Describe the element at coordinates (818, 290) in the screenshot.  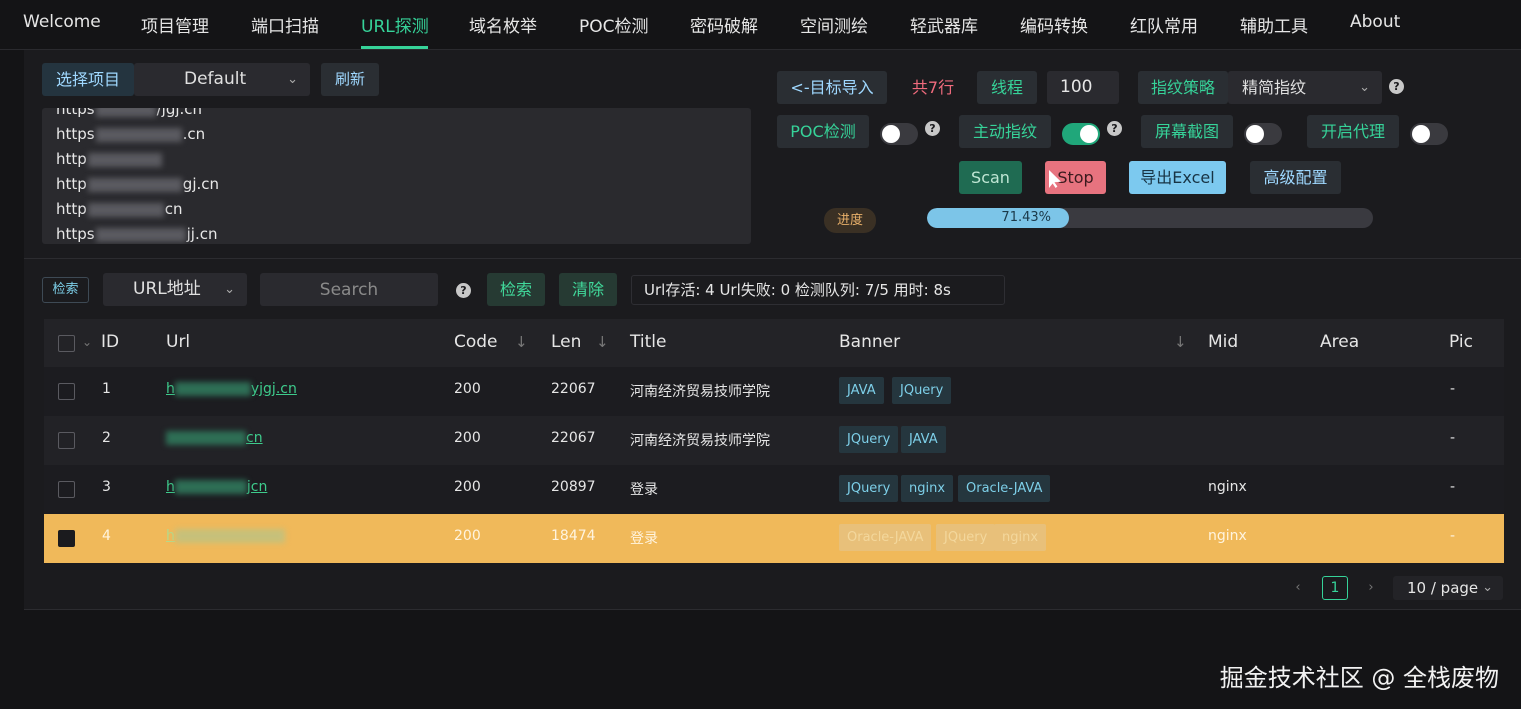
I see `stats-bar: Url存活: 4 Url失败: 0 检测队列: 7/5 用时: 8s` at that location.